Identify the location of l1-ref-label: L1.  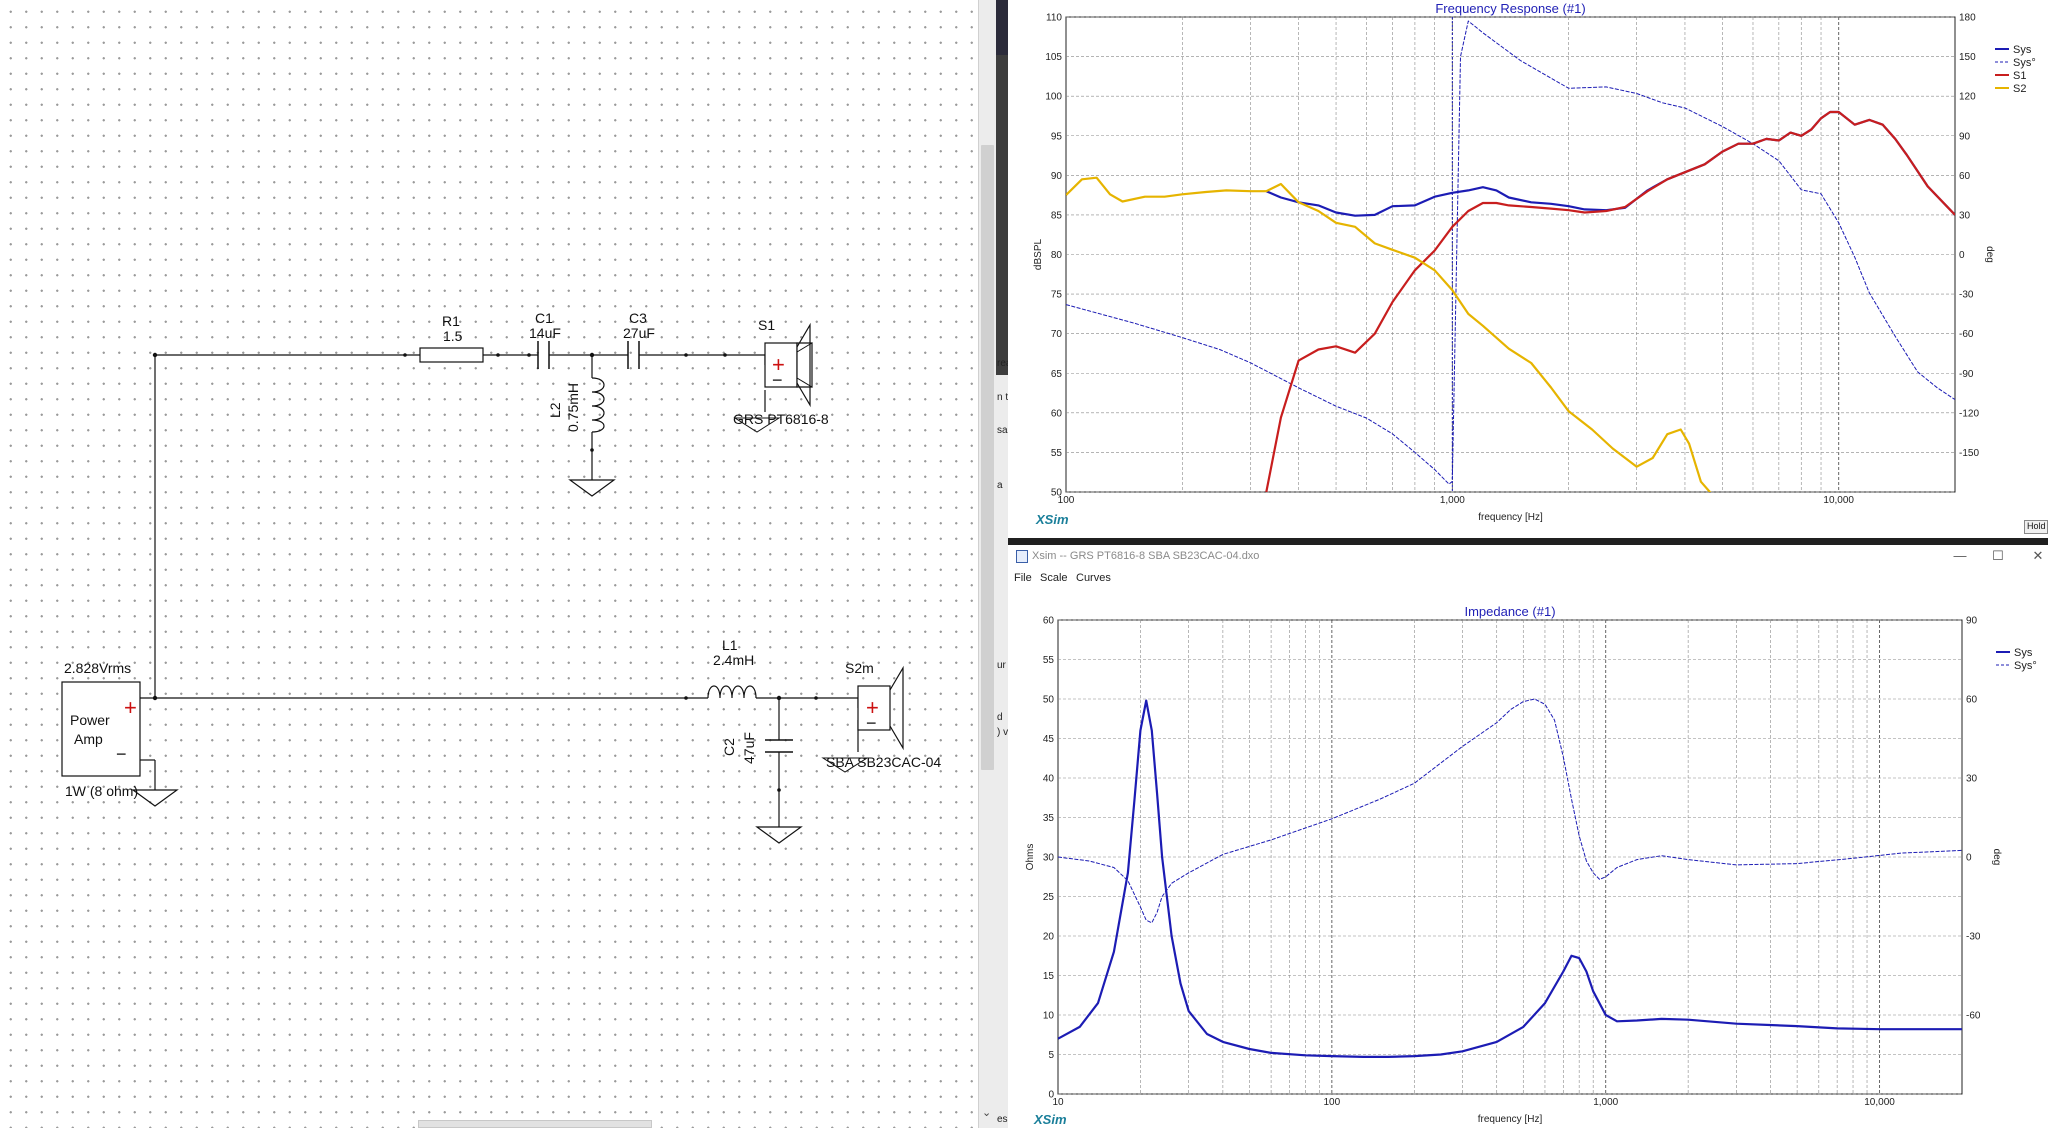
(730, 645).